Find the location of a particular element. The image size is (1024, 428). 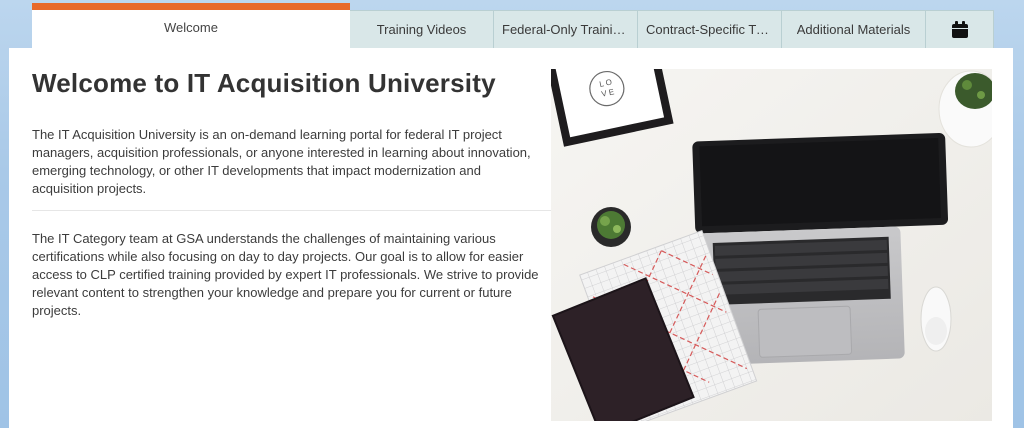

tab-additional-materials: Additional Materials is located at coordinates (854, 29).